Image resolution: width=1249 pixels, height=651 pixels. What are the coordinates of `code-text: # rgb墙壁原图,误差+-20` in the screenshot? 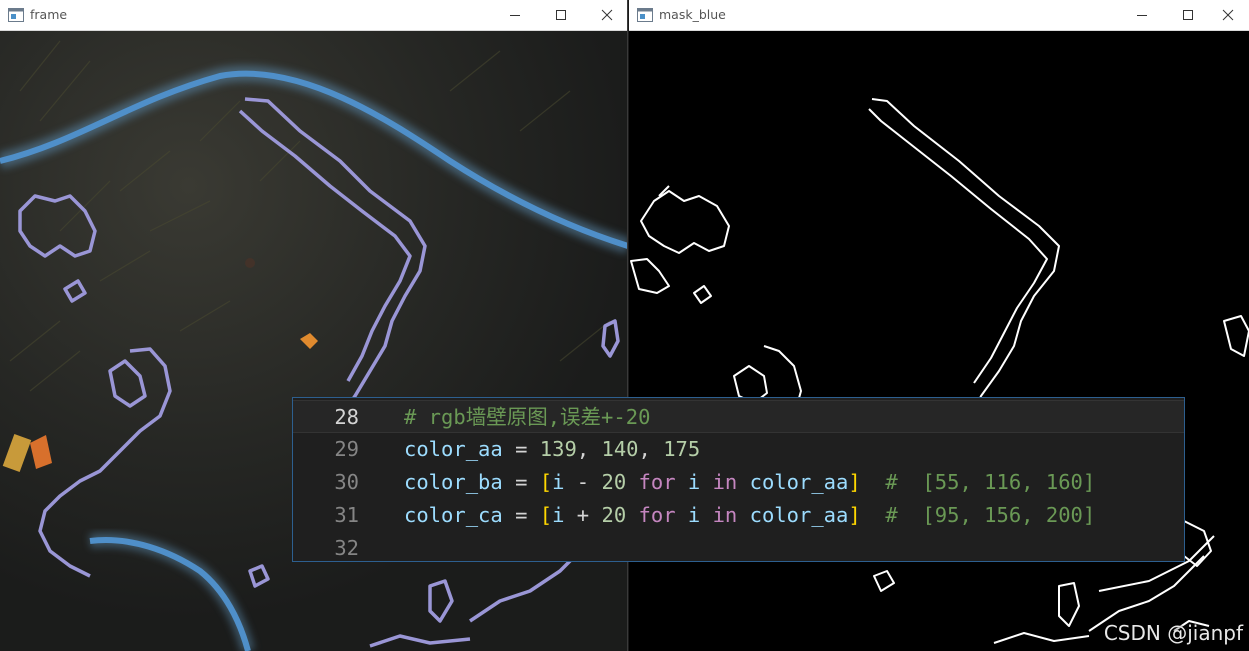 It's located at (527, 417).